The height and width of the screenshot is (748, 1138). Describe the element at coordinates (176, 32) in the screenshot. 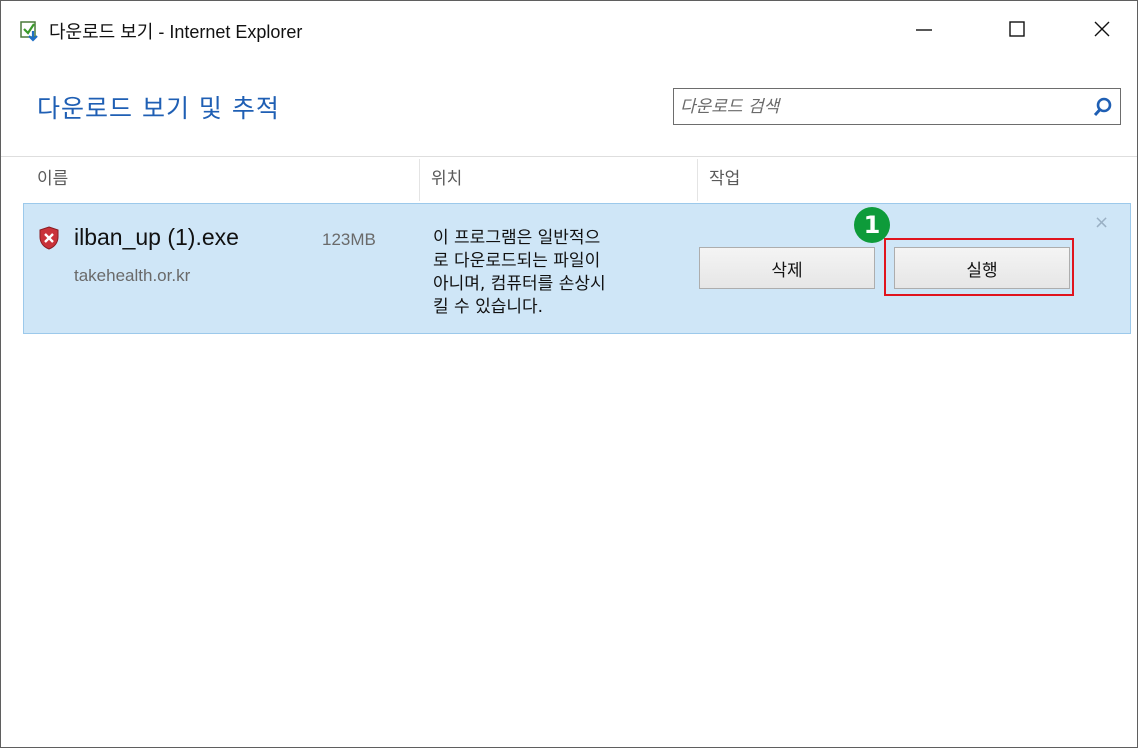

I see `window-title: 다운로드 보기 - Internet Explorer` at that location.